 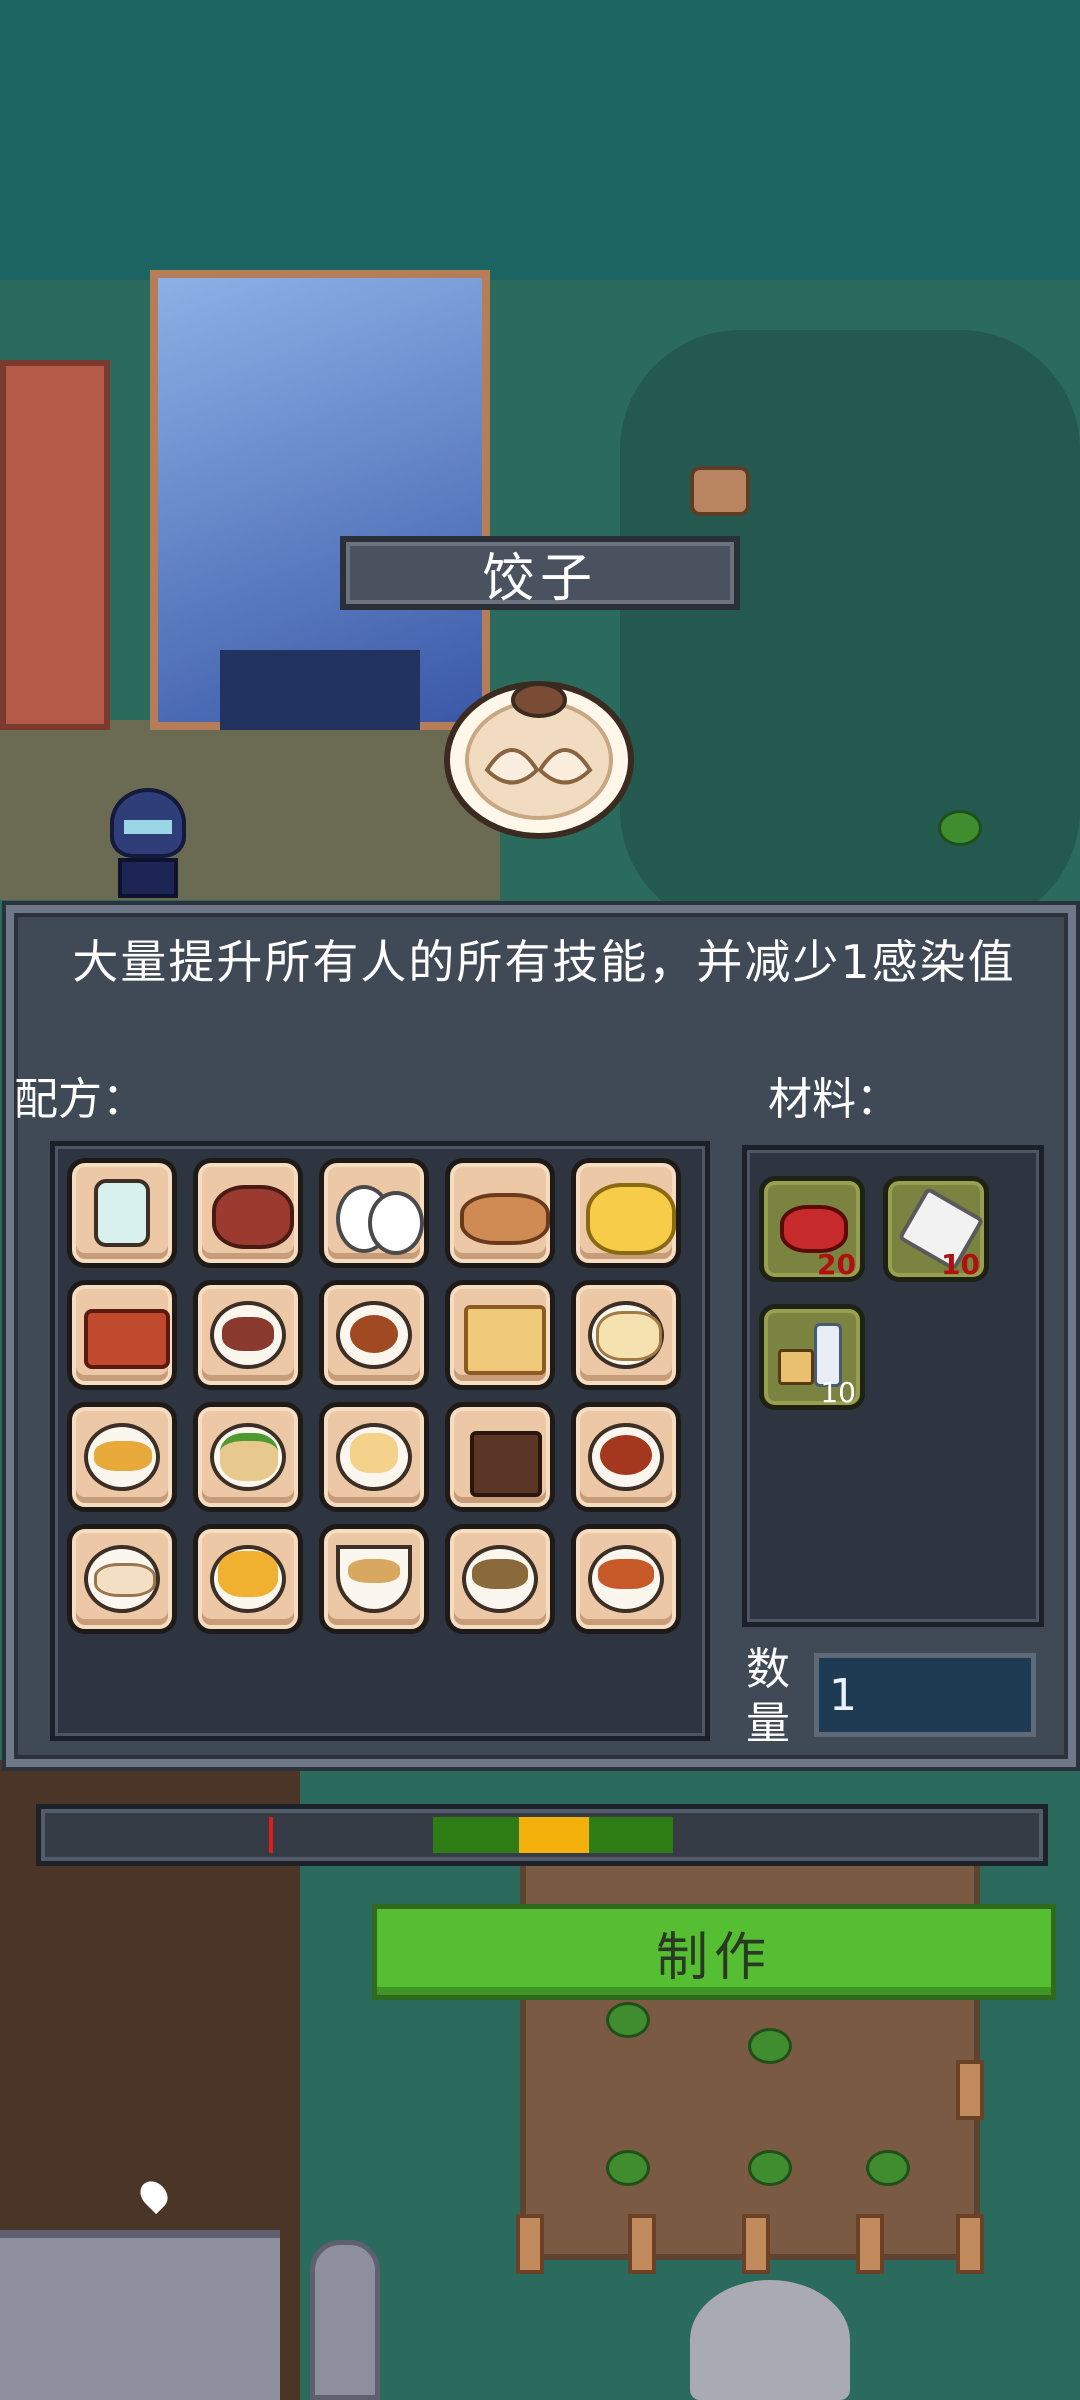 I want to click on bacon-icon, so click(x=122, y=1335).